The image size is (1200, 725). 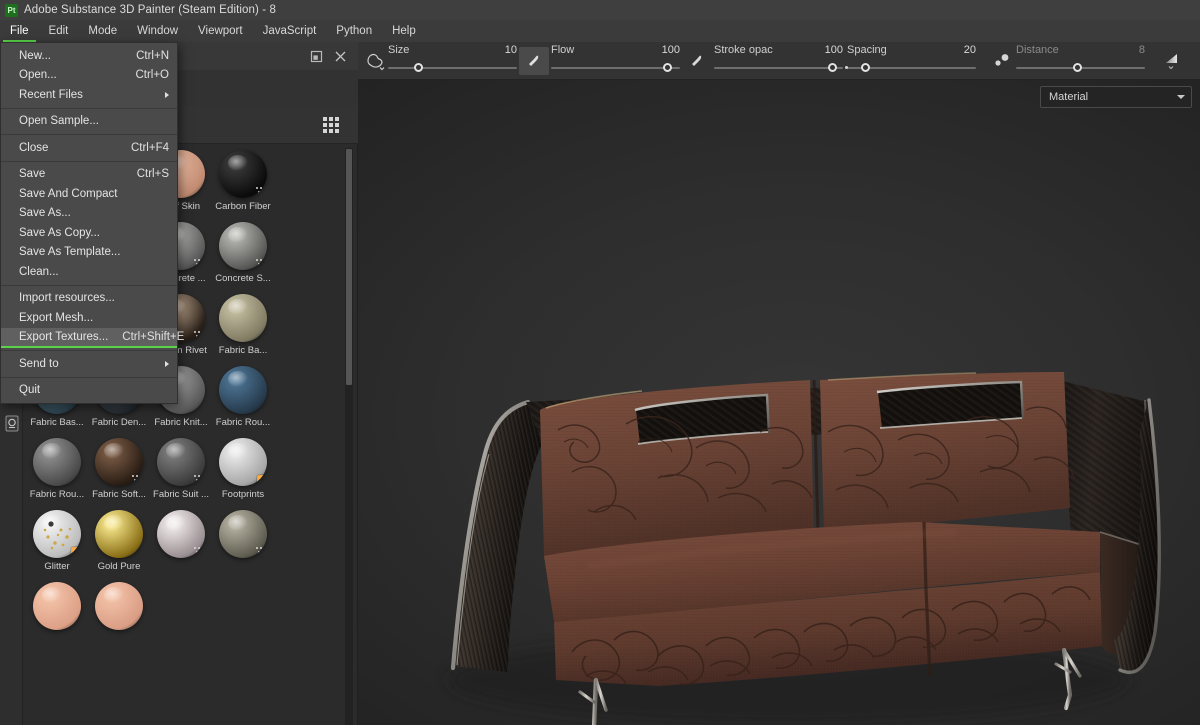 I want to click on undock-icon, so click(x=316, y=56).